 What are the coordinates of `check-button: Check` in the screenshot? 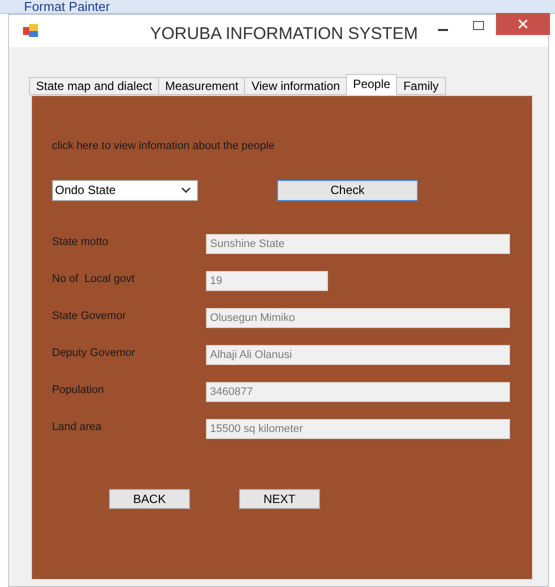 It's located at (347, 190).